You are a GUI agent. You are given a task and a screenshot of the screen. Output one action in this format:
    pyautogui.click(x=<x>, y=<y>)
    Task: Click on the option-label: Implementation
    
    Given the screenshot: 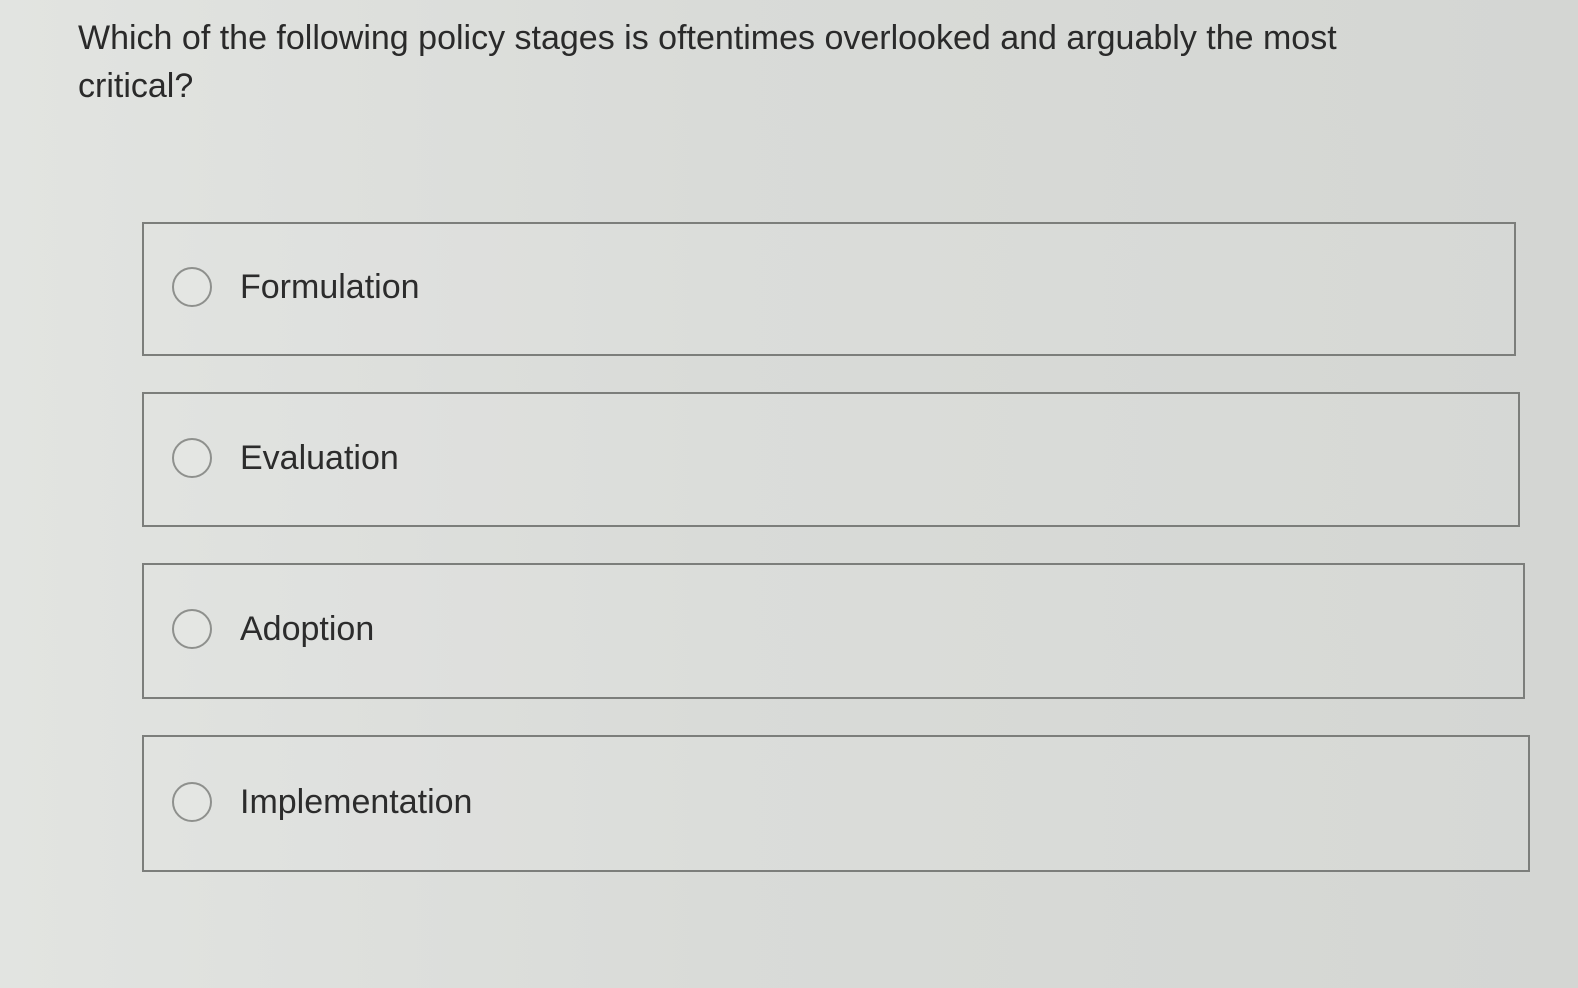 What is the action you would take?
    pyautogui.click(x=356, y=801)
    